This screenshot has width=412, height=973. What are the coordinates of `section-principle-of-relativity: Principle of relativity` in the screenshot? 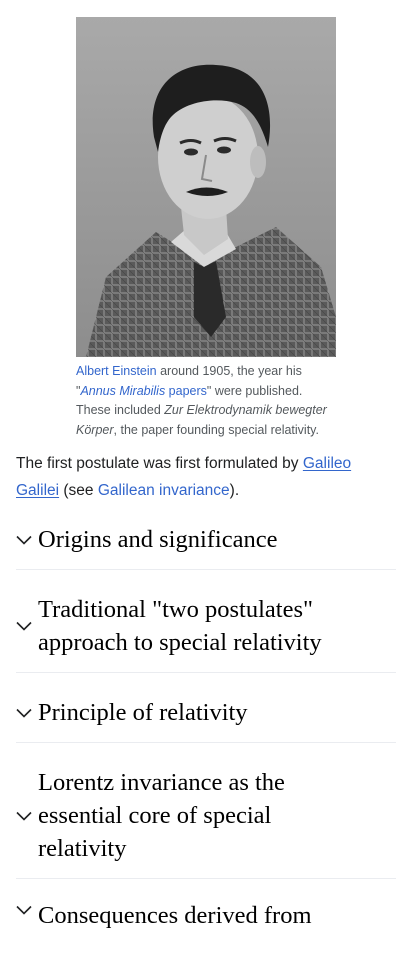 It's located at (206, 713).